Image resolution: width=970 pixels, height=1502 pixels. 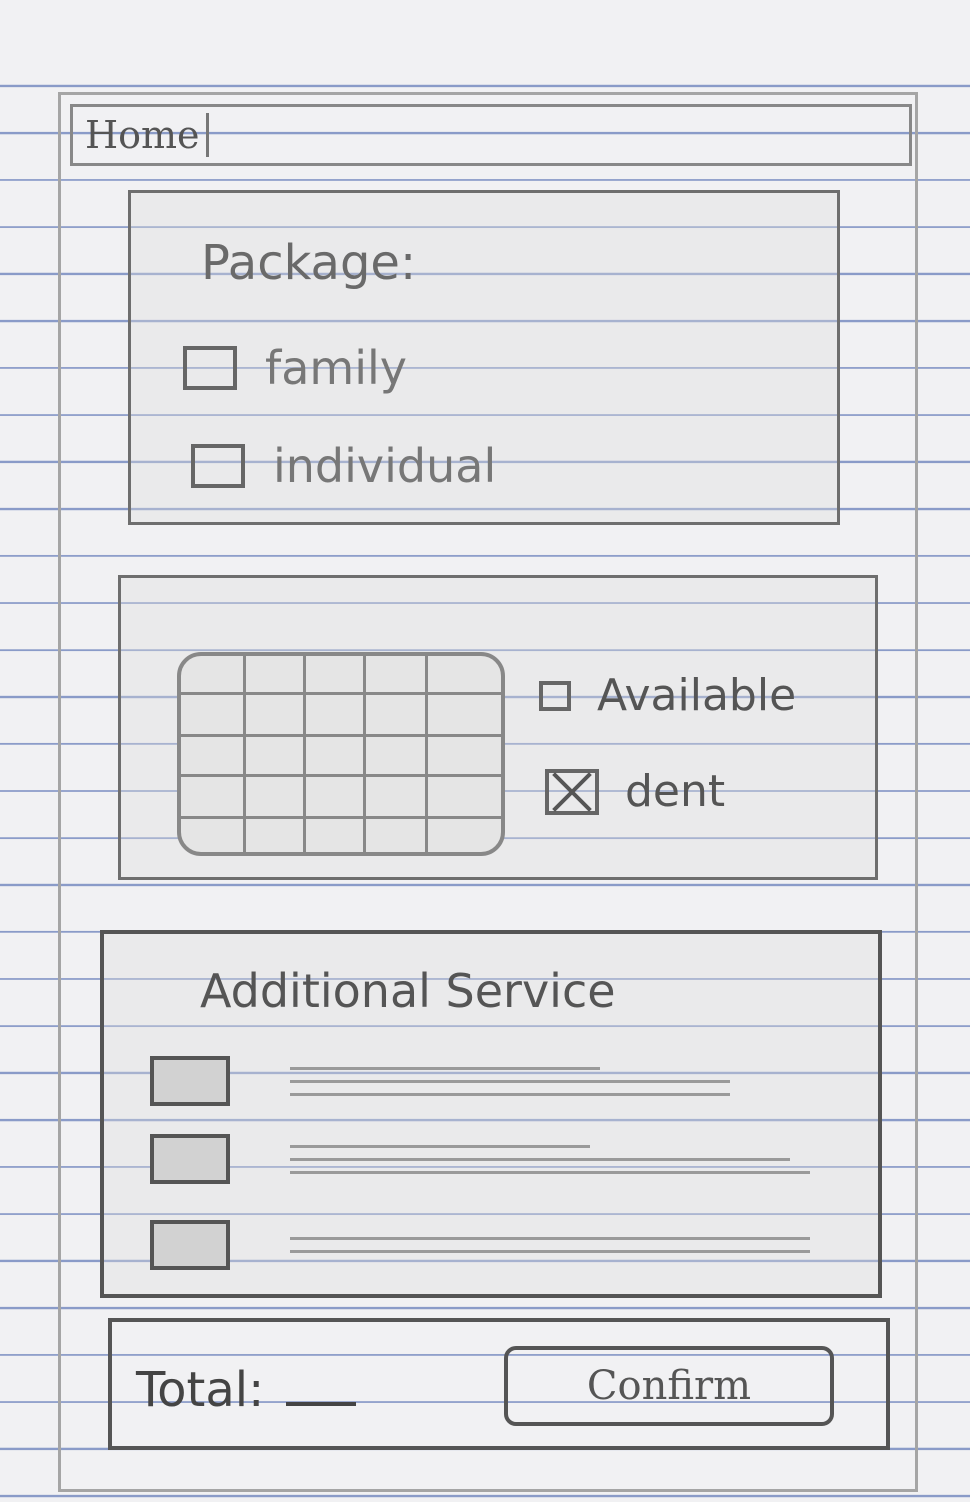 I want to click on tab-home: Home, so click(x=144, y=135).